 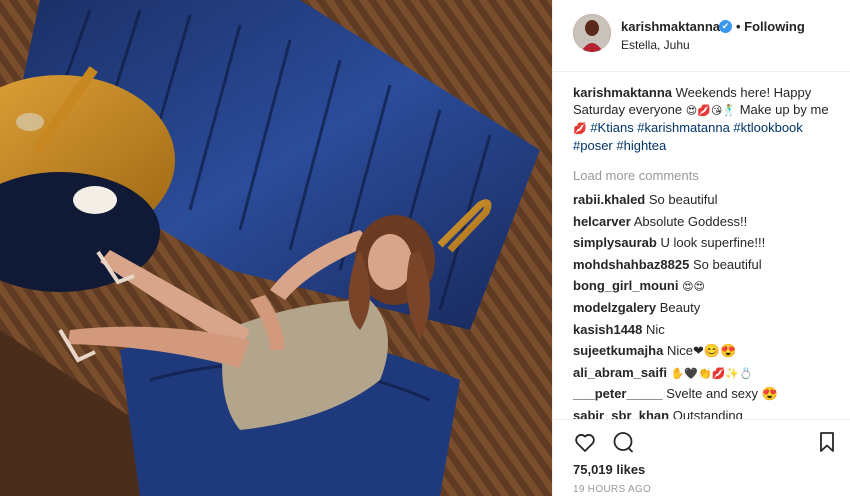 What do you see at coordinates (602, 221) in the screenshot?
I see `comment-username: helcarver` at bounding box center [602, 221].